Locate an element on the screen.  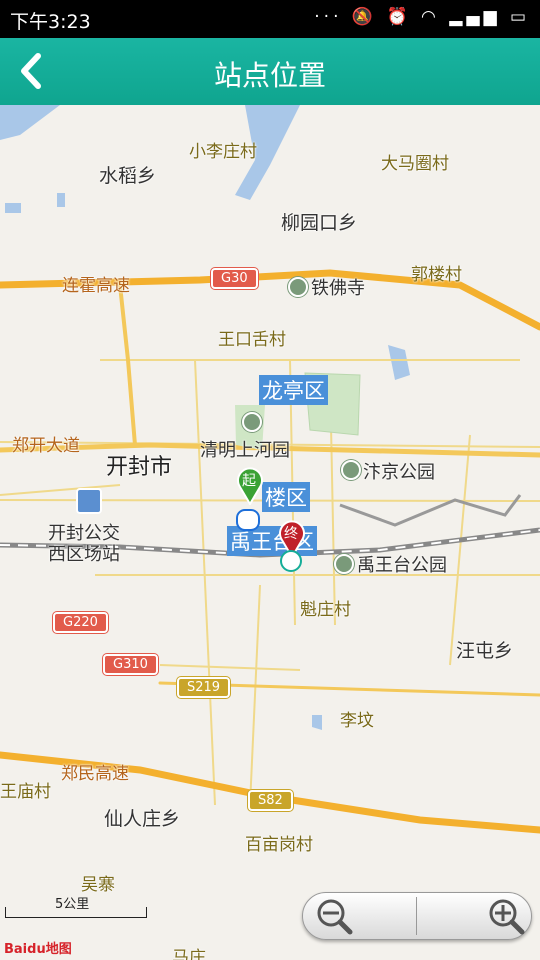
zoom-out-icon is located at coordinates (335, 917).